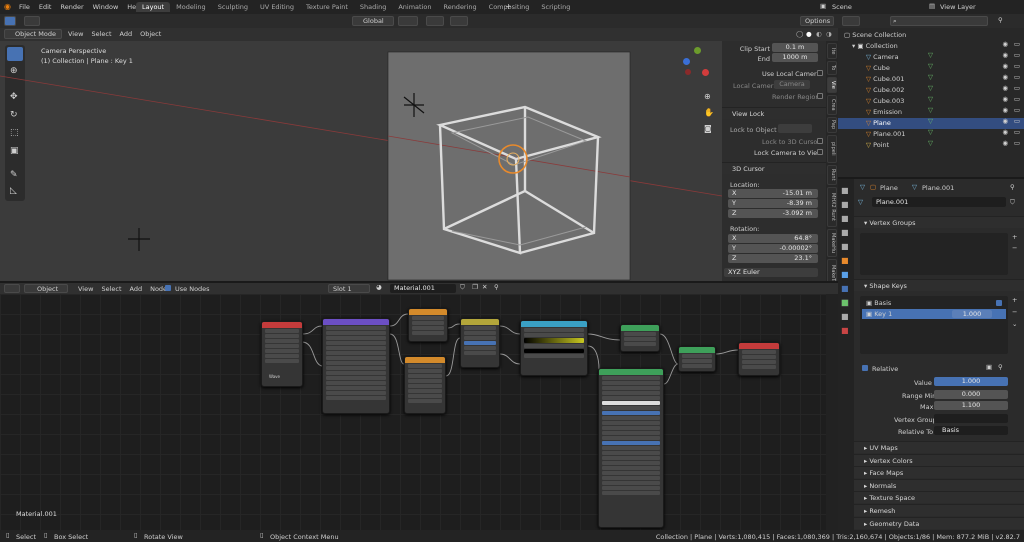 The width and height of the screenshot is (1024, 542). What do you see at coordinates (136, 289) in the screenshot?
I see `node-menu-add: Add` at bounding box center [136, 289].